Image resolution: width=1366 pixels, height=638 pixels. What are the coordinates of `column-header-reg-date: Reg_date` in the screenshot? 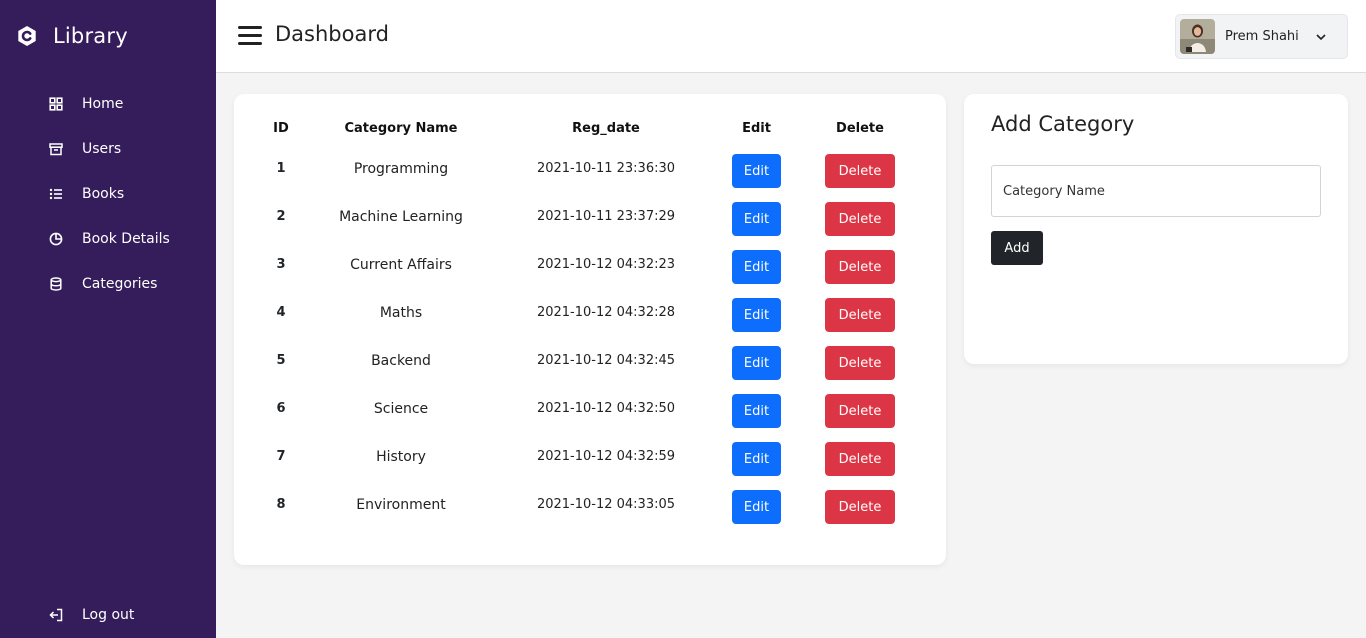 It's located at (606, 128).